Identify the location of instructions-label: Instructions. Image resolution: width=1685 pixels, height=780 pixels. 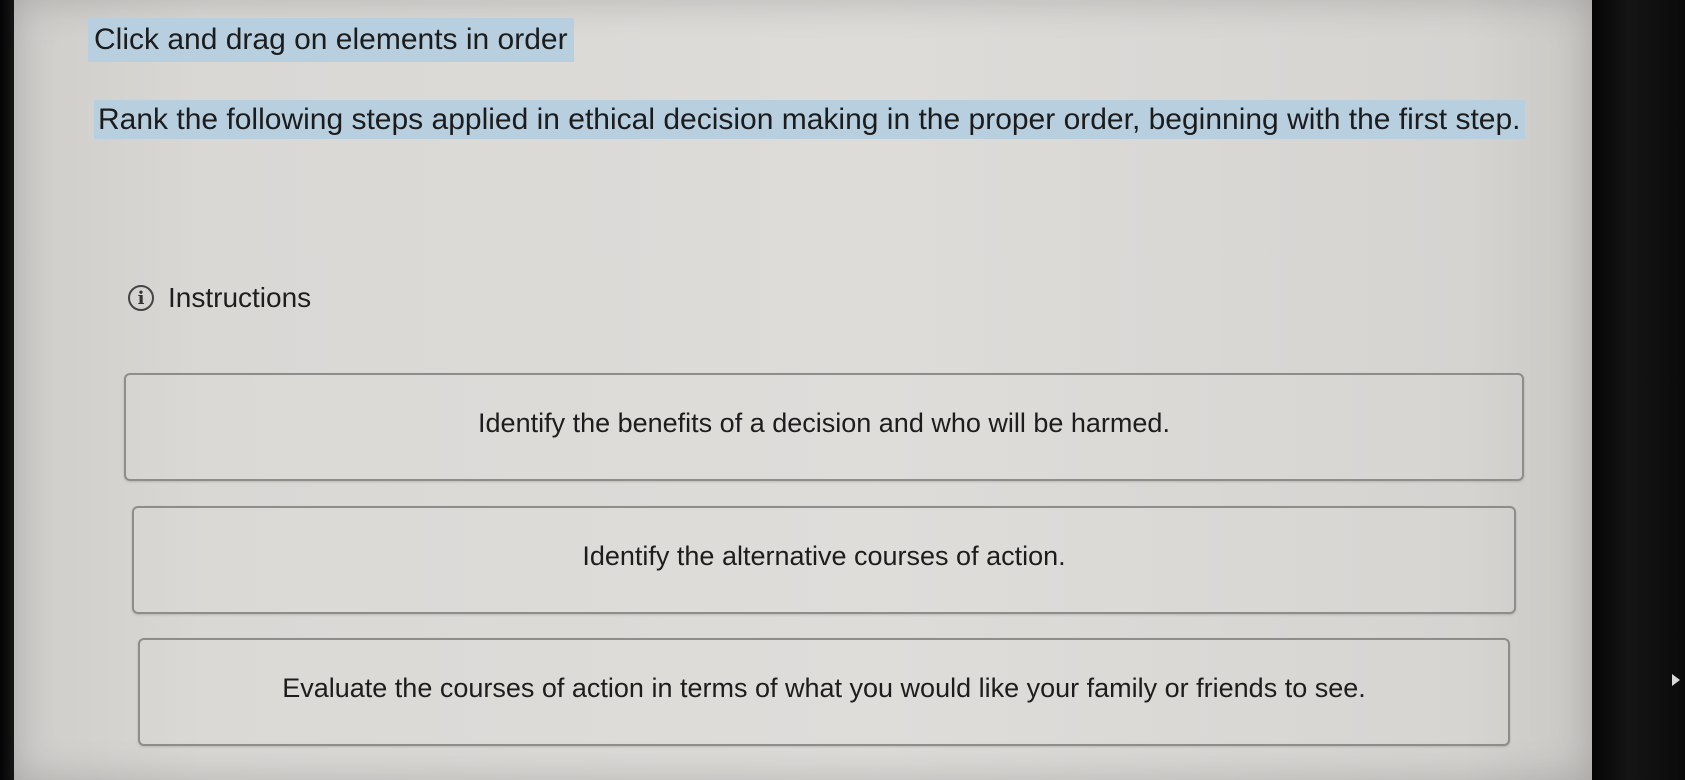
(240, 297).